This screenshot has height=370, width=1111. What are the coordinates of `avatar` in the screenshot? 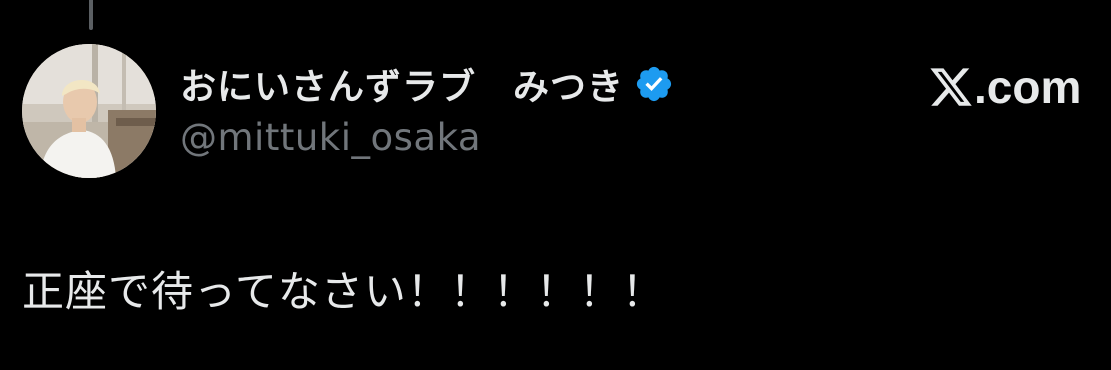 It's located at (89, 111).